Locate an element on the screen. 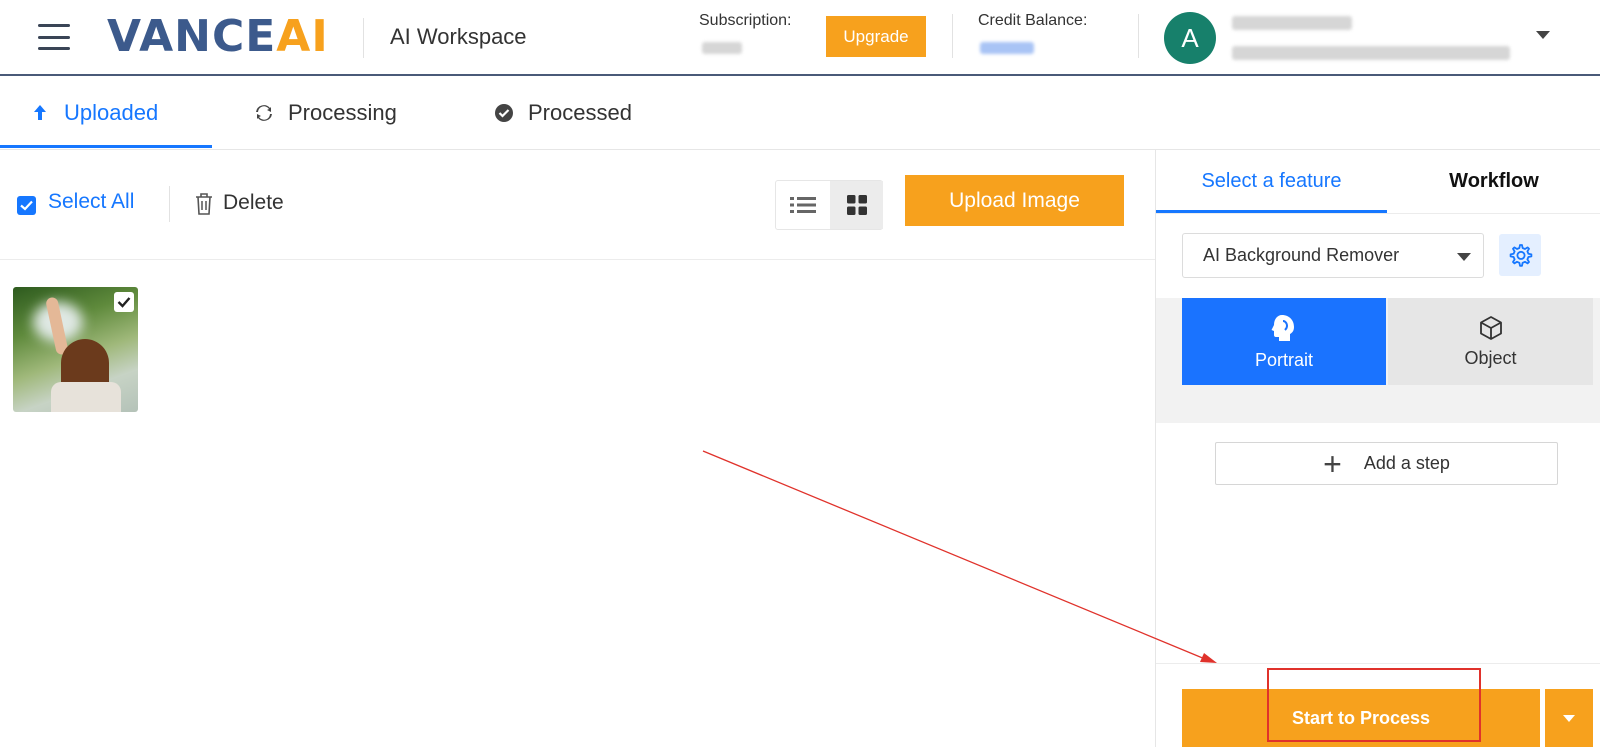  tab-processing: Processing is located at coordinates (325, 113).